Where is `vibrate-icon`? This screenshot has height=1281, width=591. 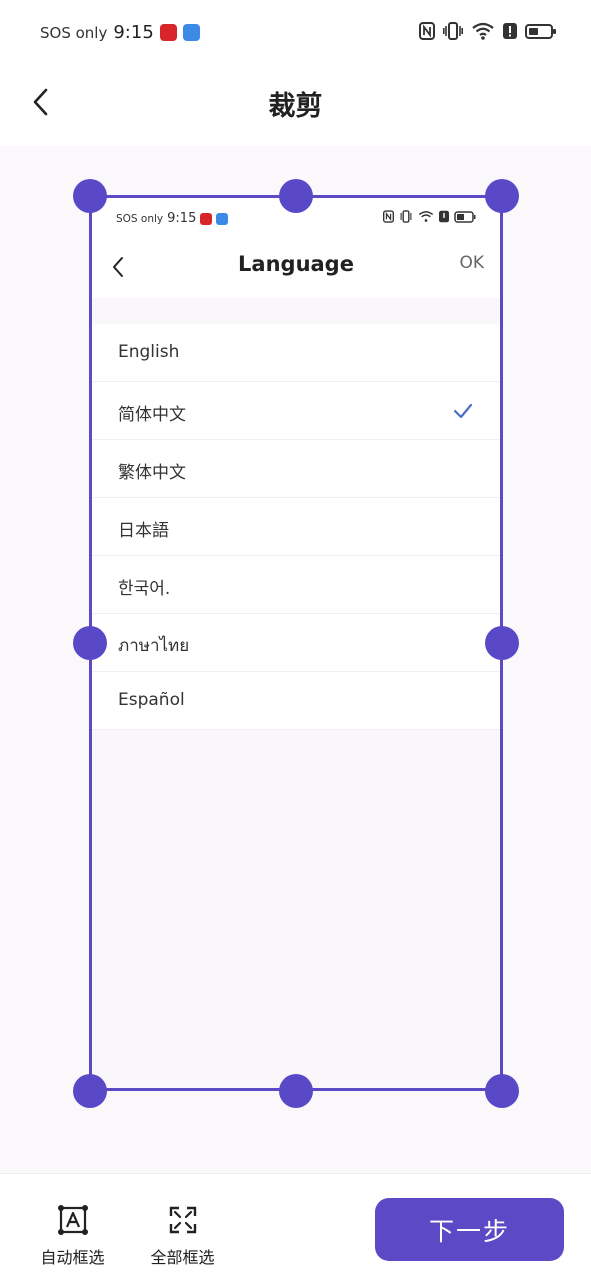
vibrate-icon is located at coordinates (453, 31).